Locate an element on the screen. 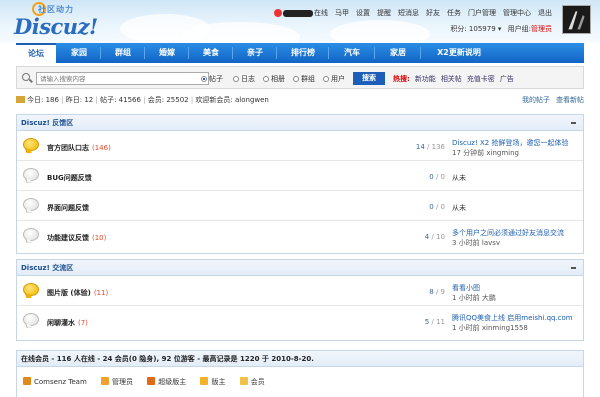 The width and height of the screenshot is (600, 397). link-friends: 好友 is located at coordinates (433, 13).